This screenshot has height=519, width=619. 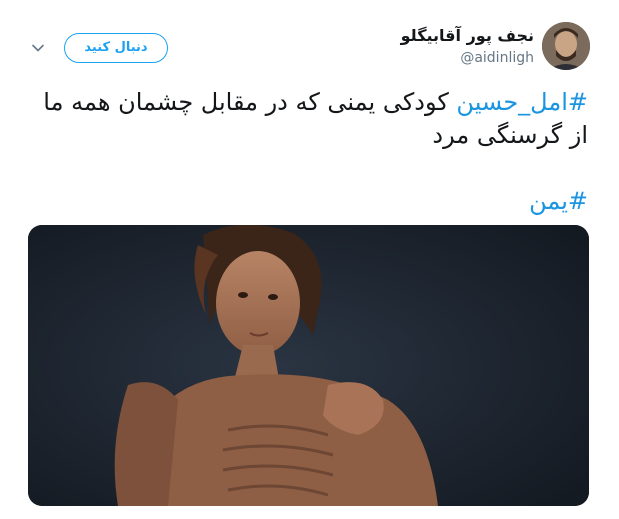 What do you see at coordinates (467, 35) in the screenshot?
I see `author-display-name: نجف پور آقابیگلو` at bounding box center [467, 35].